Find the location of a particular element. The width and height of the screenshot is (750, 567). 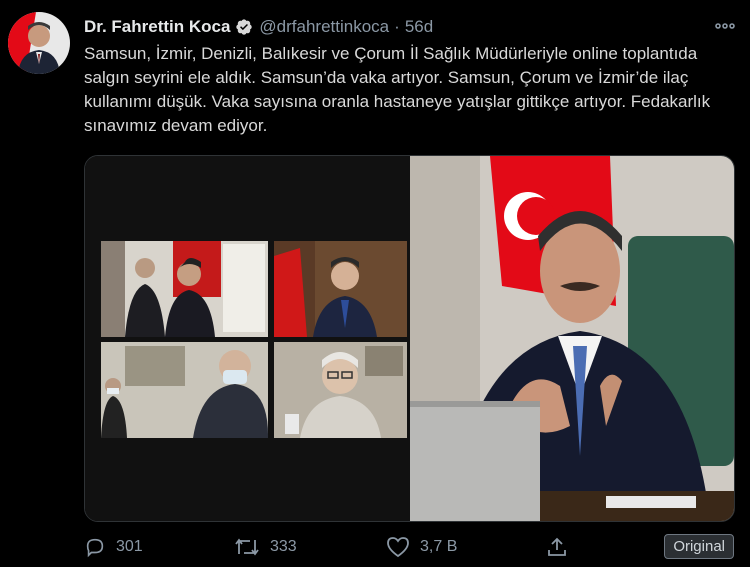

reply-count: 301 is located at coordinates (129, 546).